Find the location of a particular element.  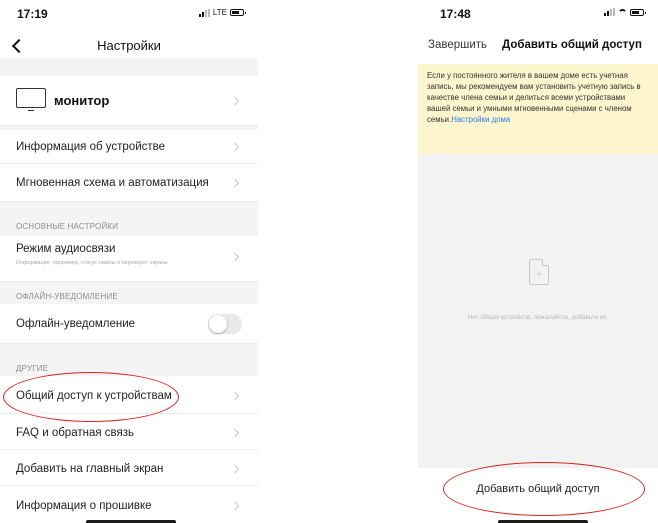

device-name: монитор is located at coordinates (82, 100).